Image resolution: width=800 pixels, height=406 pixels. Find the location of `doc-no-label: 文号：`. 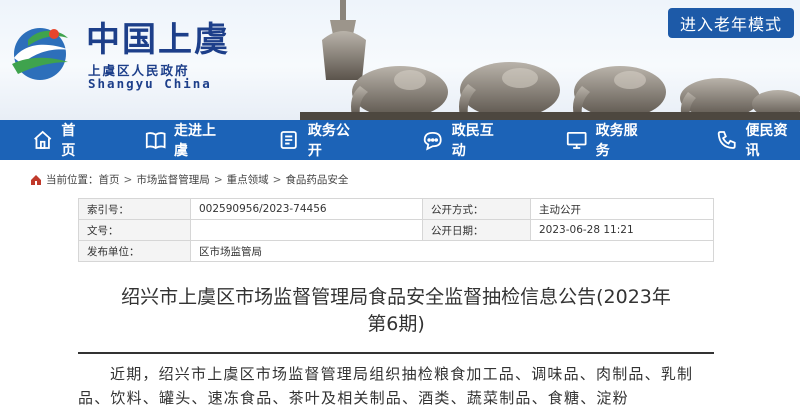

doc-no-label: 文号： is located at coordinates (134, 230).